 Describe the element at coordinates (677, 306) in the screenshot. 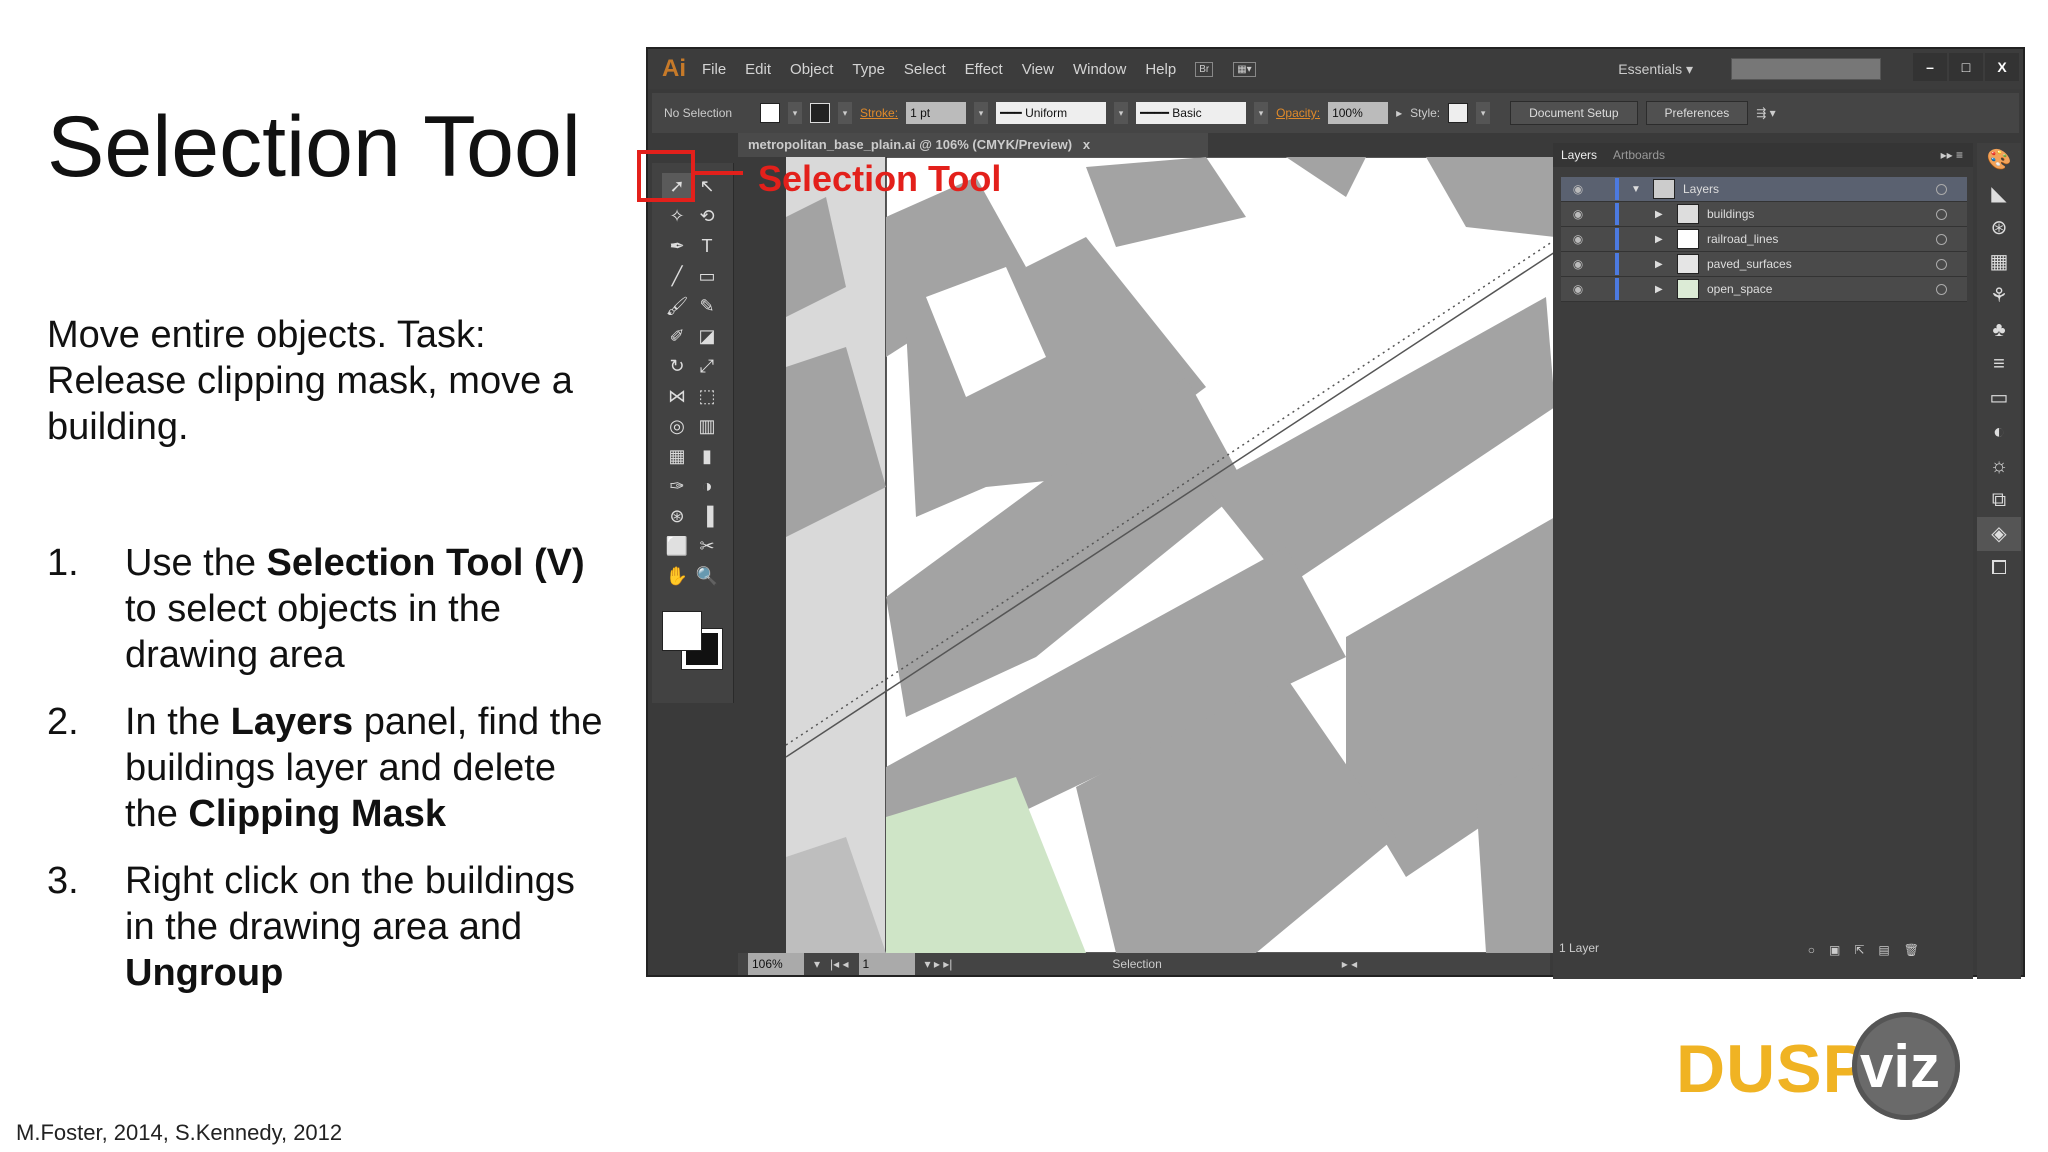

I see `paintbrush-tool-icon: 🖌` at that location.